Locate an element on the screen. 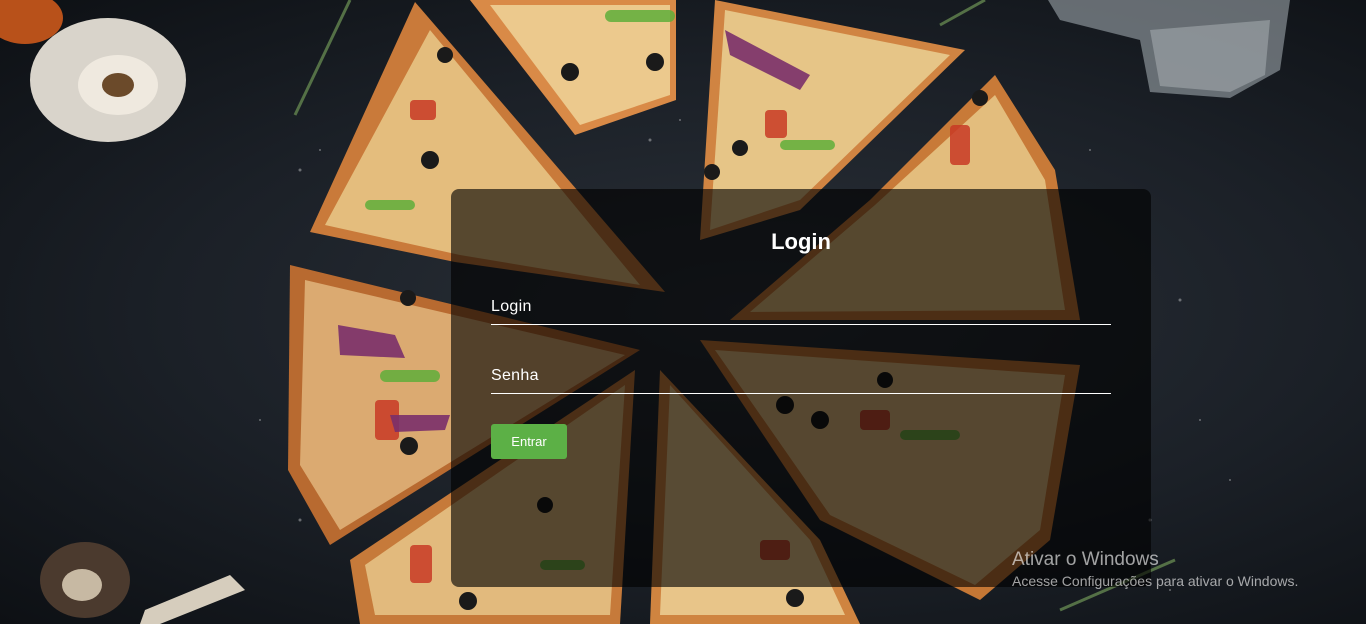  login-input is located at coordinates (801, 307).